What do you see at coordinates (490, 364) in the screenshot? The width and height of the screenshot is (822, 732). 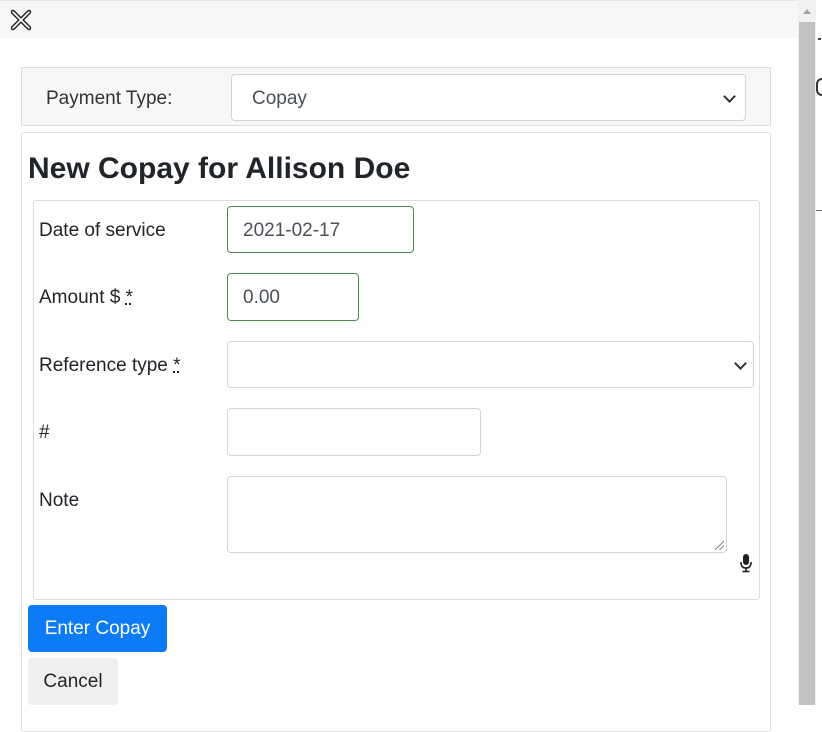 I see `reference-type-select` at bounding box center [490, 364].